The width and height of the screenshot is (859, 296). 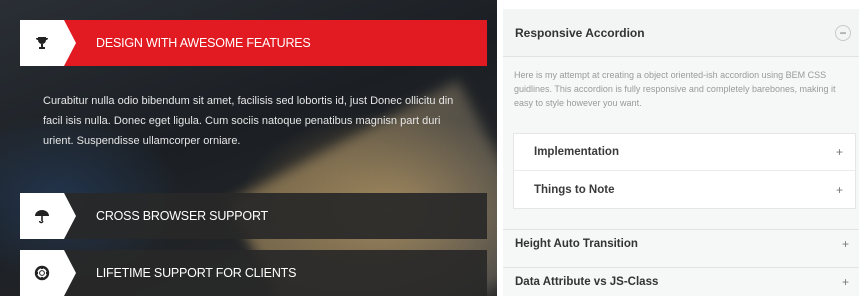 What do you see at coordinates (574, 189) in the screenshot?
I see `nested-item-label: Things to Note` at bounding box center [574, 189].